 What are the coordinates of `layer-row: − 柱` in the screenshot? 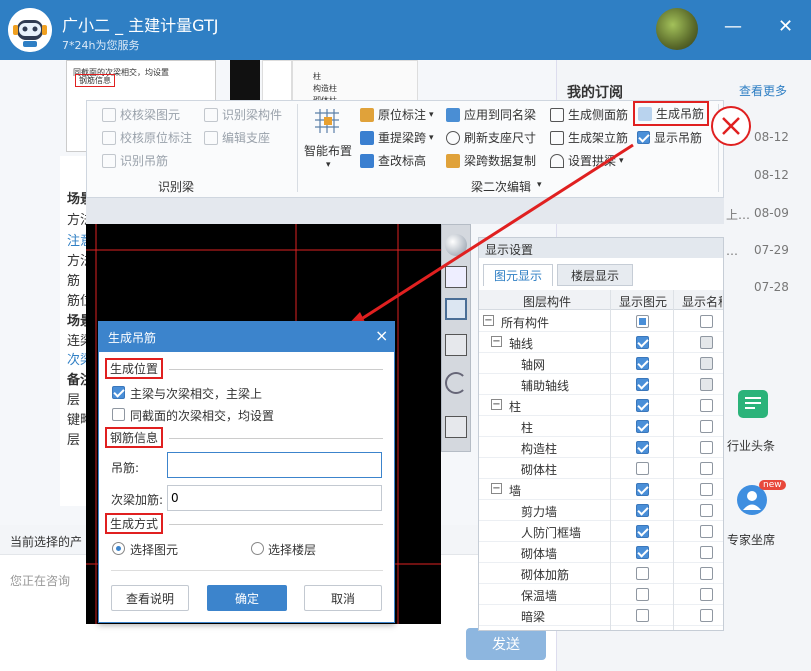 It's located at (601, 405).